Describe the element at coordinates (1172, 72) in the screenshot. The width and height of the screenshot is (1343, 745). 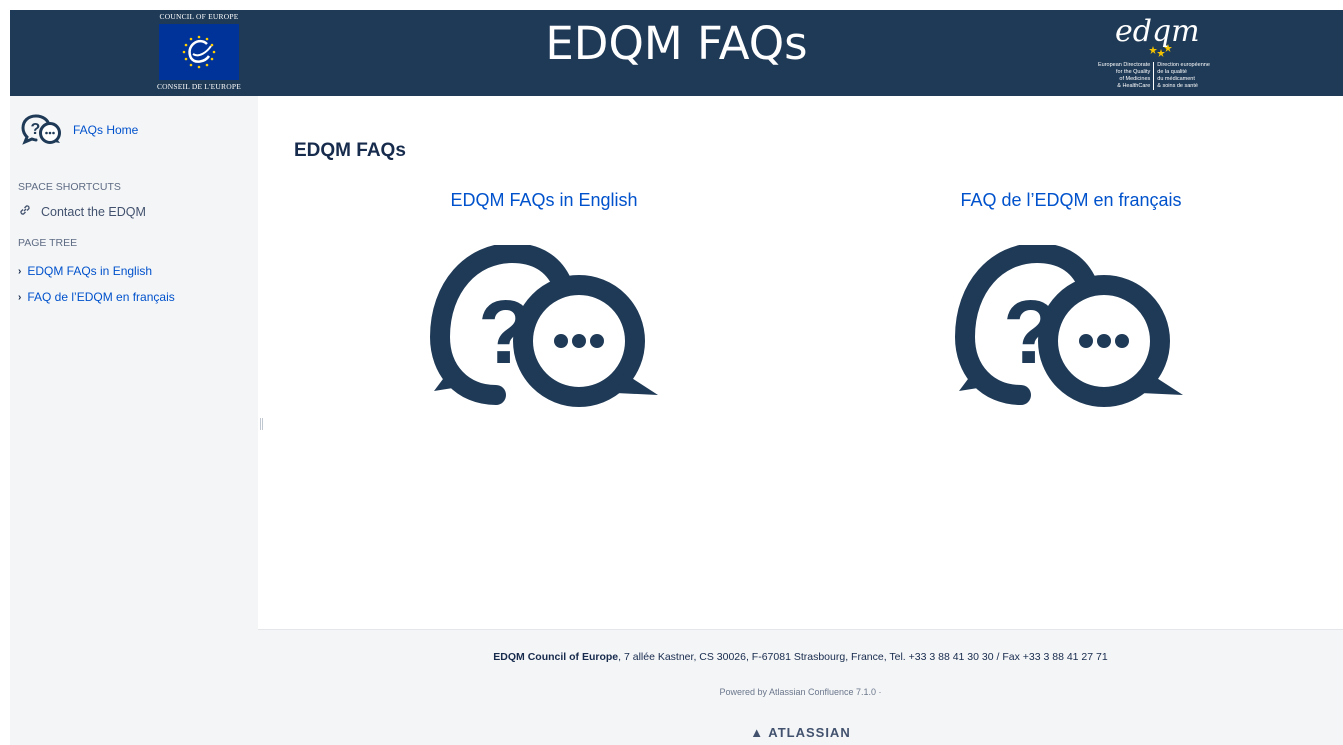
I see `edqm-fr-line-2: de la qualité` at that location.